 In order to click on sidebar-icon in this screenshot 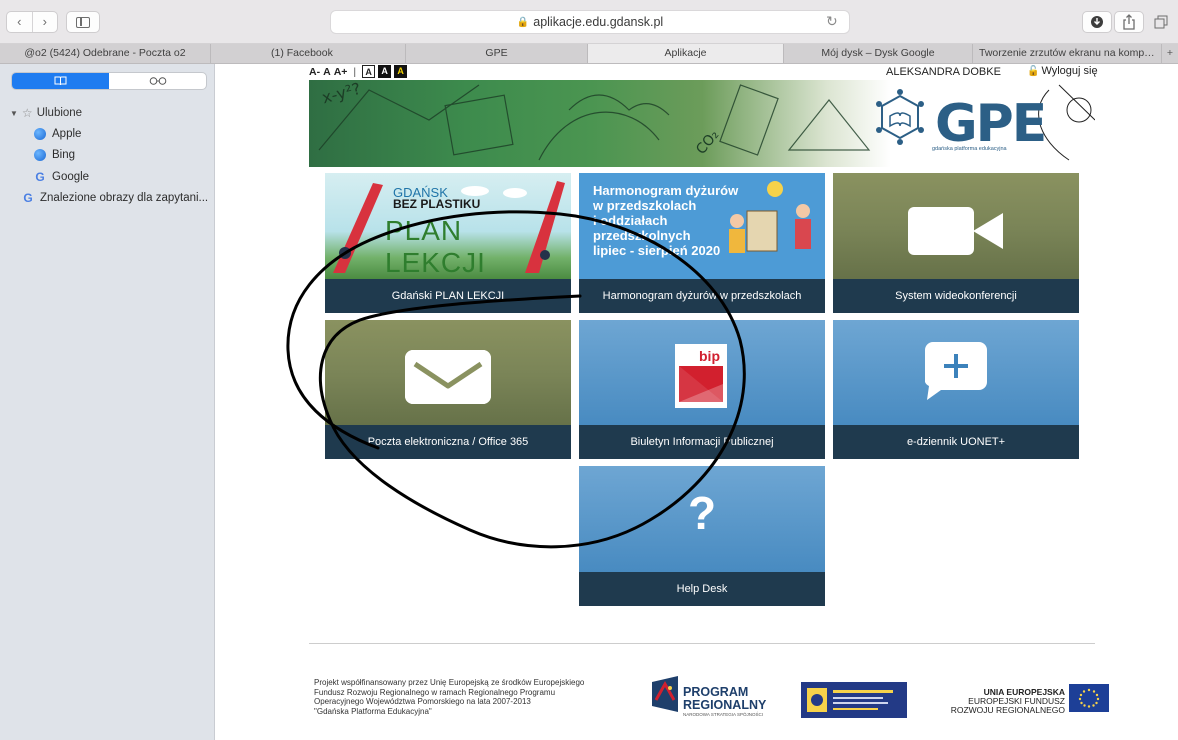, I will do `click(83, 22)`.